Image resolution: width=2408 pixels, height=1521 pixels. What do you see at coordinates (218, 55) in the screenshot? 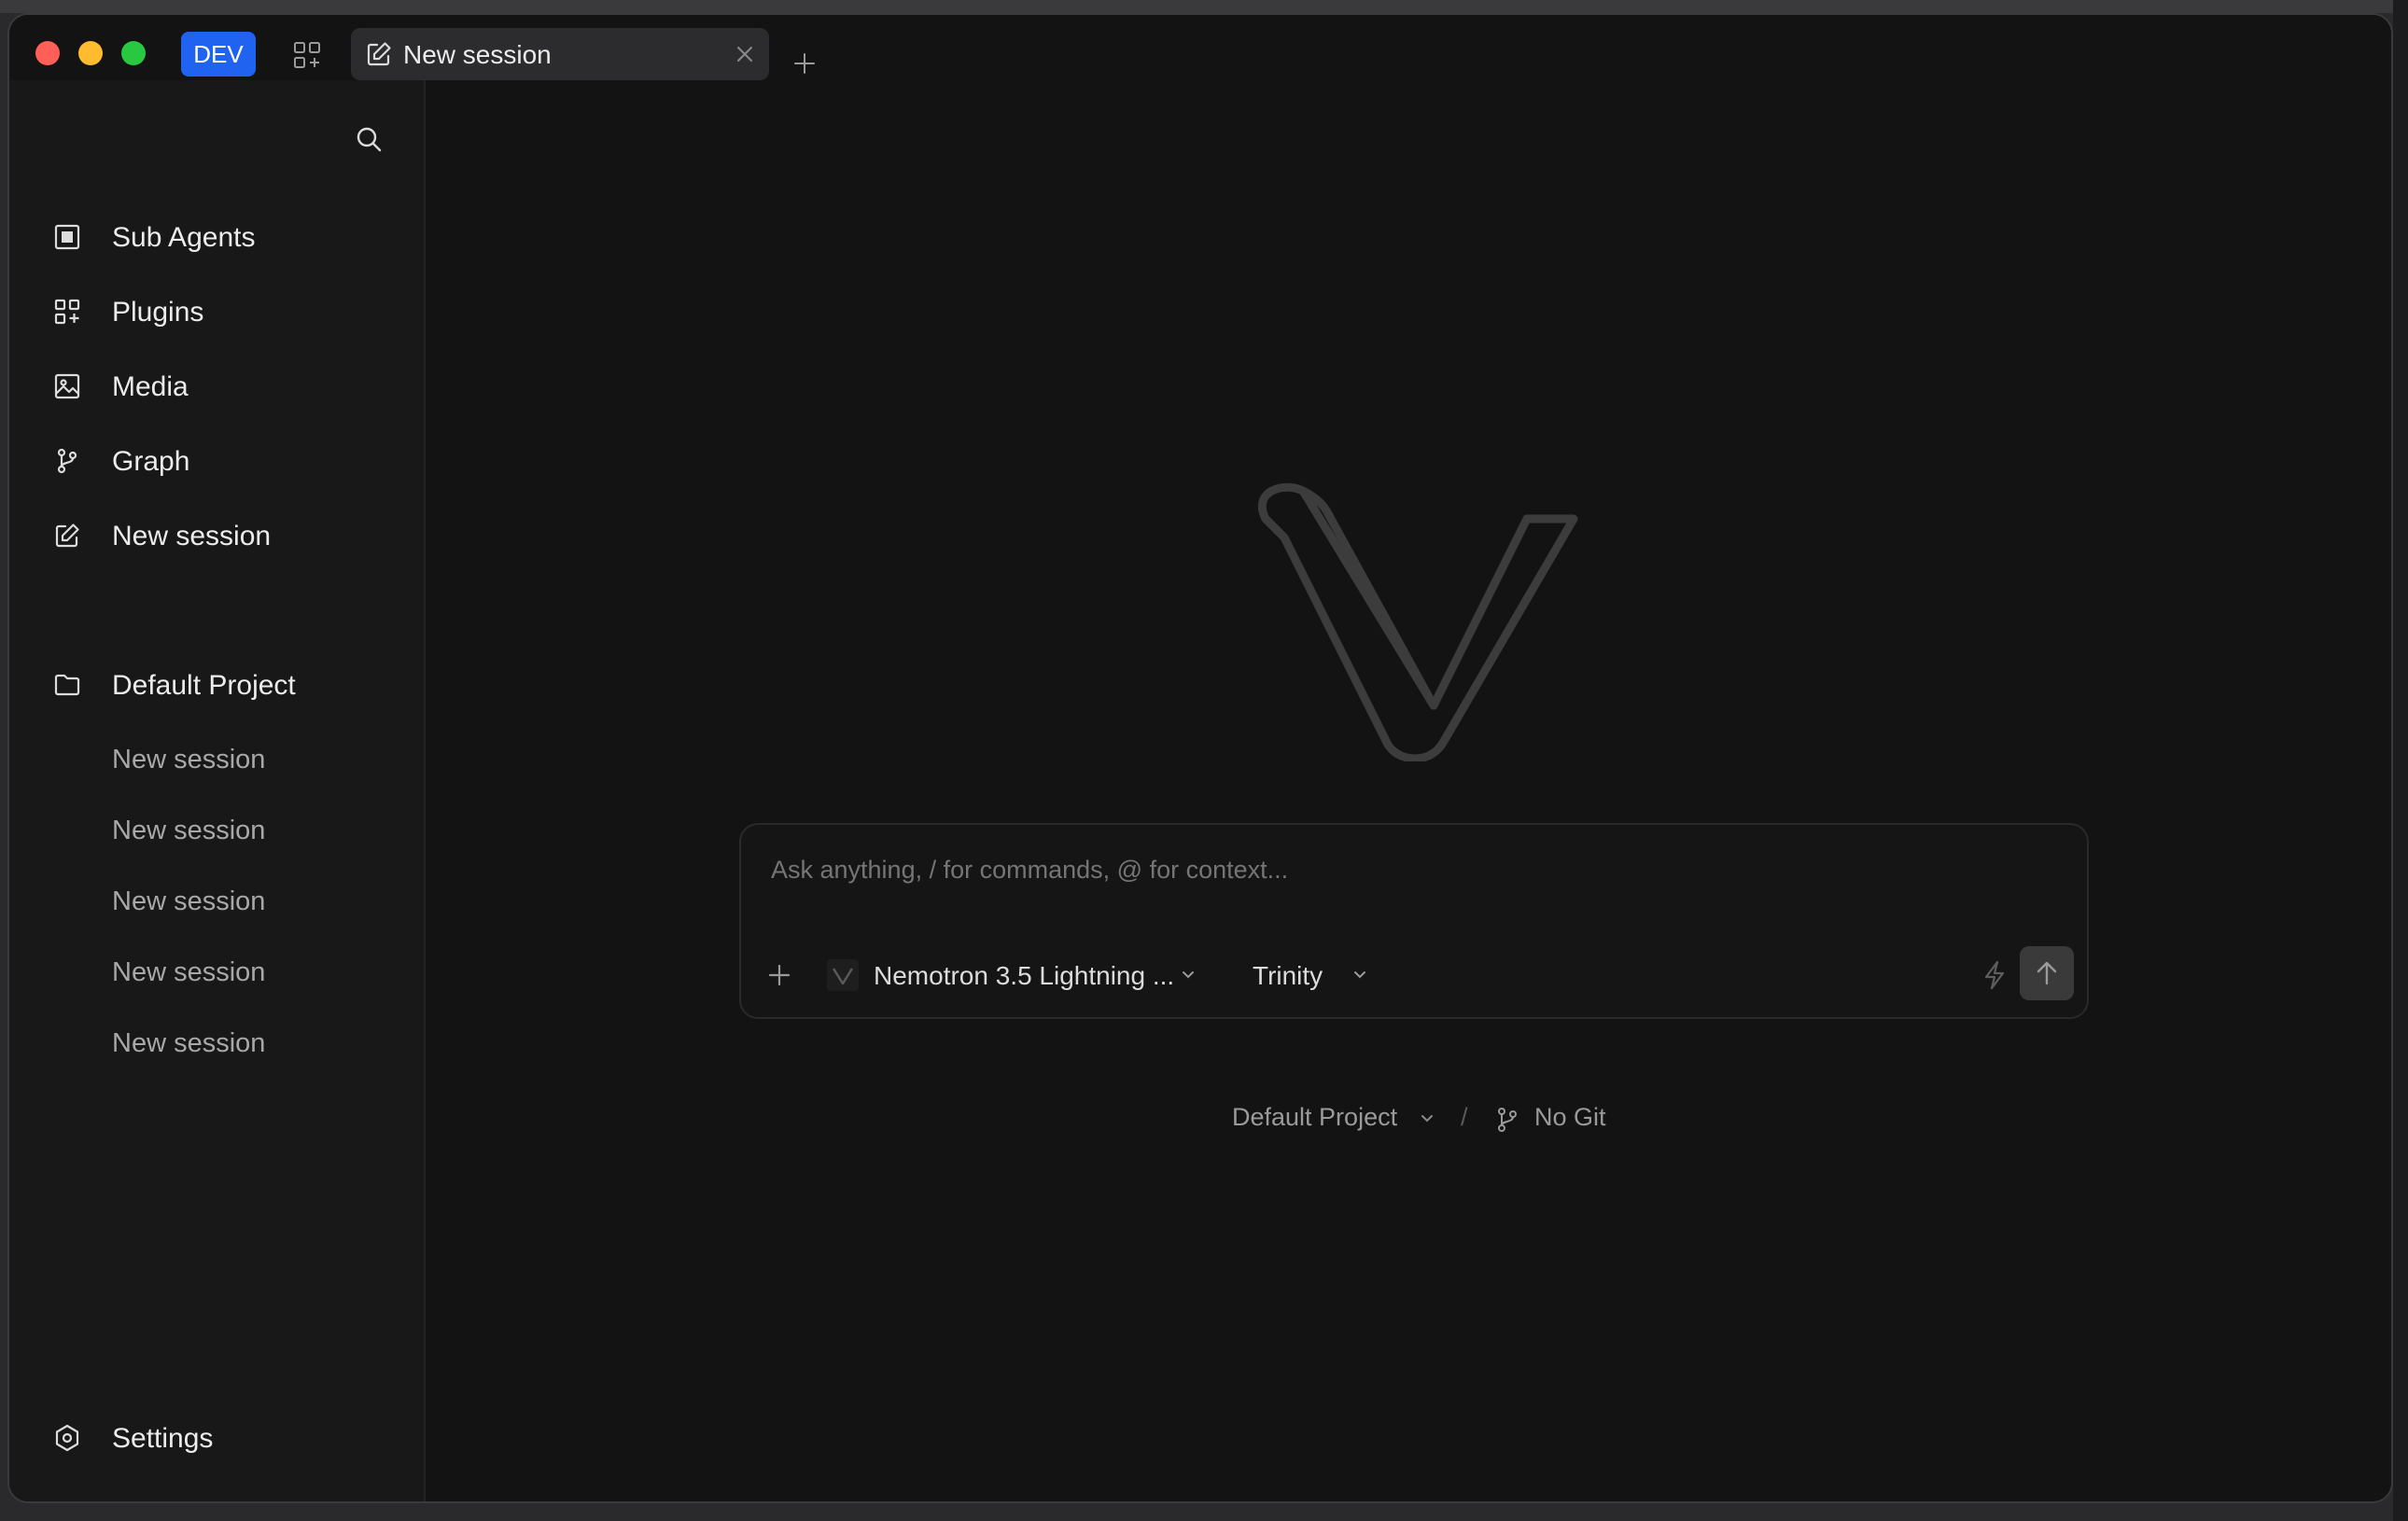
I see `env-badge: DEV` at bounding box center [218, 55].